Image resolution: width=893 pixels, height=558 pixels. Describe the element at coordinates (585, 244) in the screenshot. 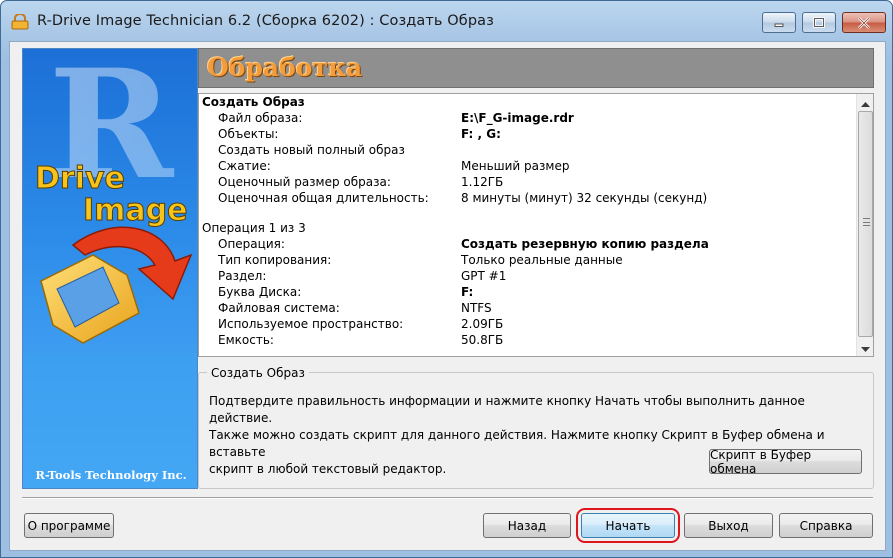

I see `row-value: Создать резервную копию раздела` at that location.